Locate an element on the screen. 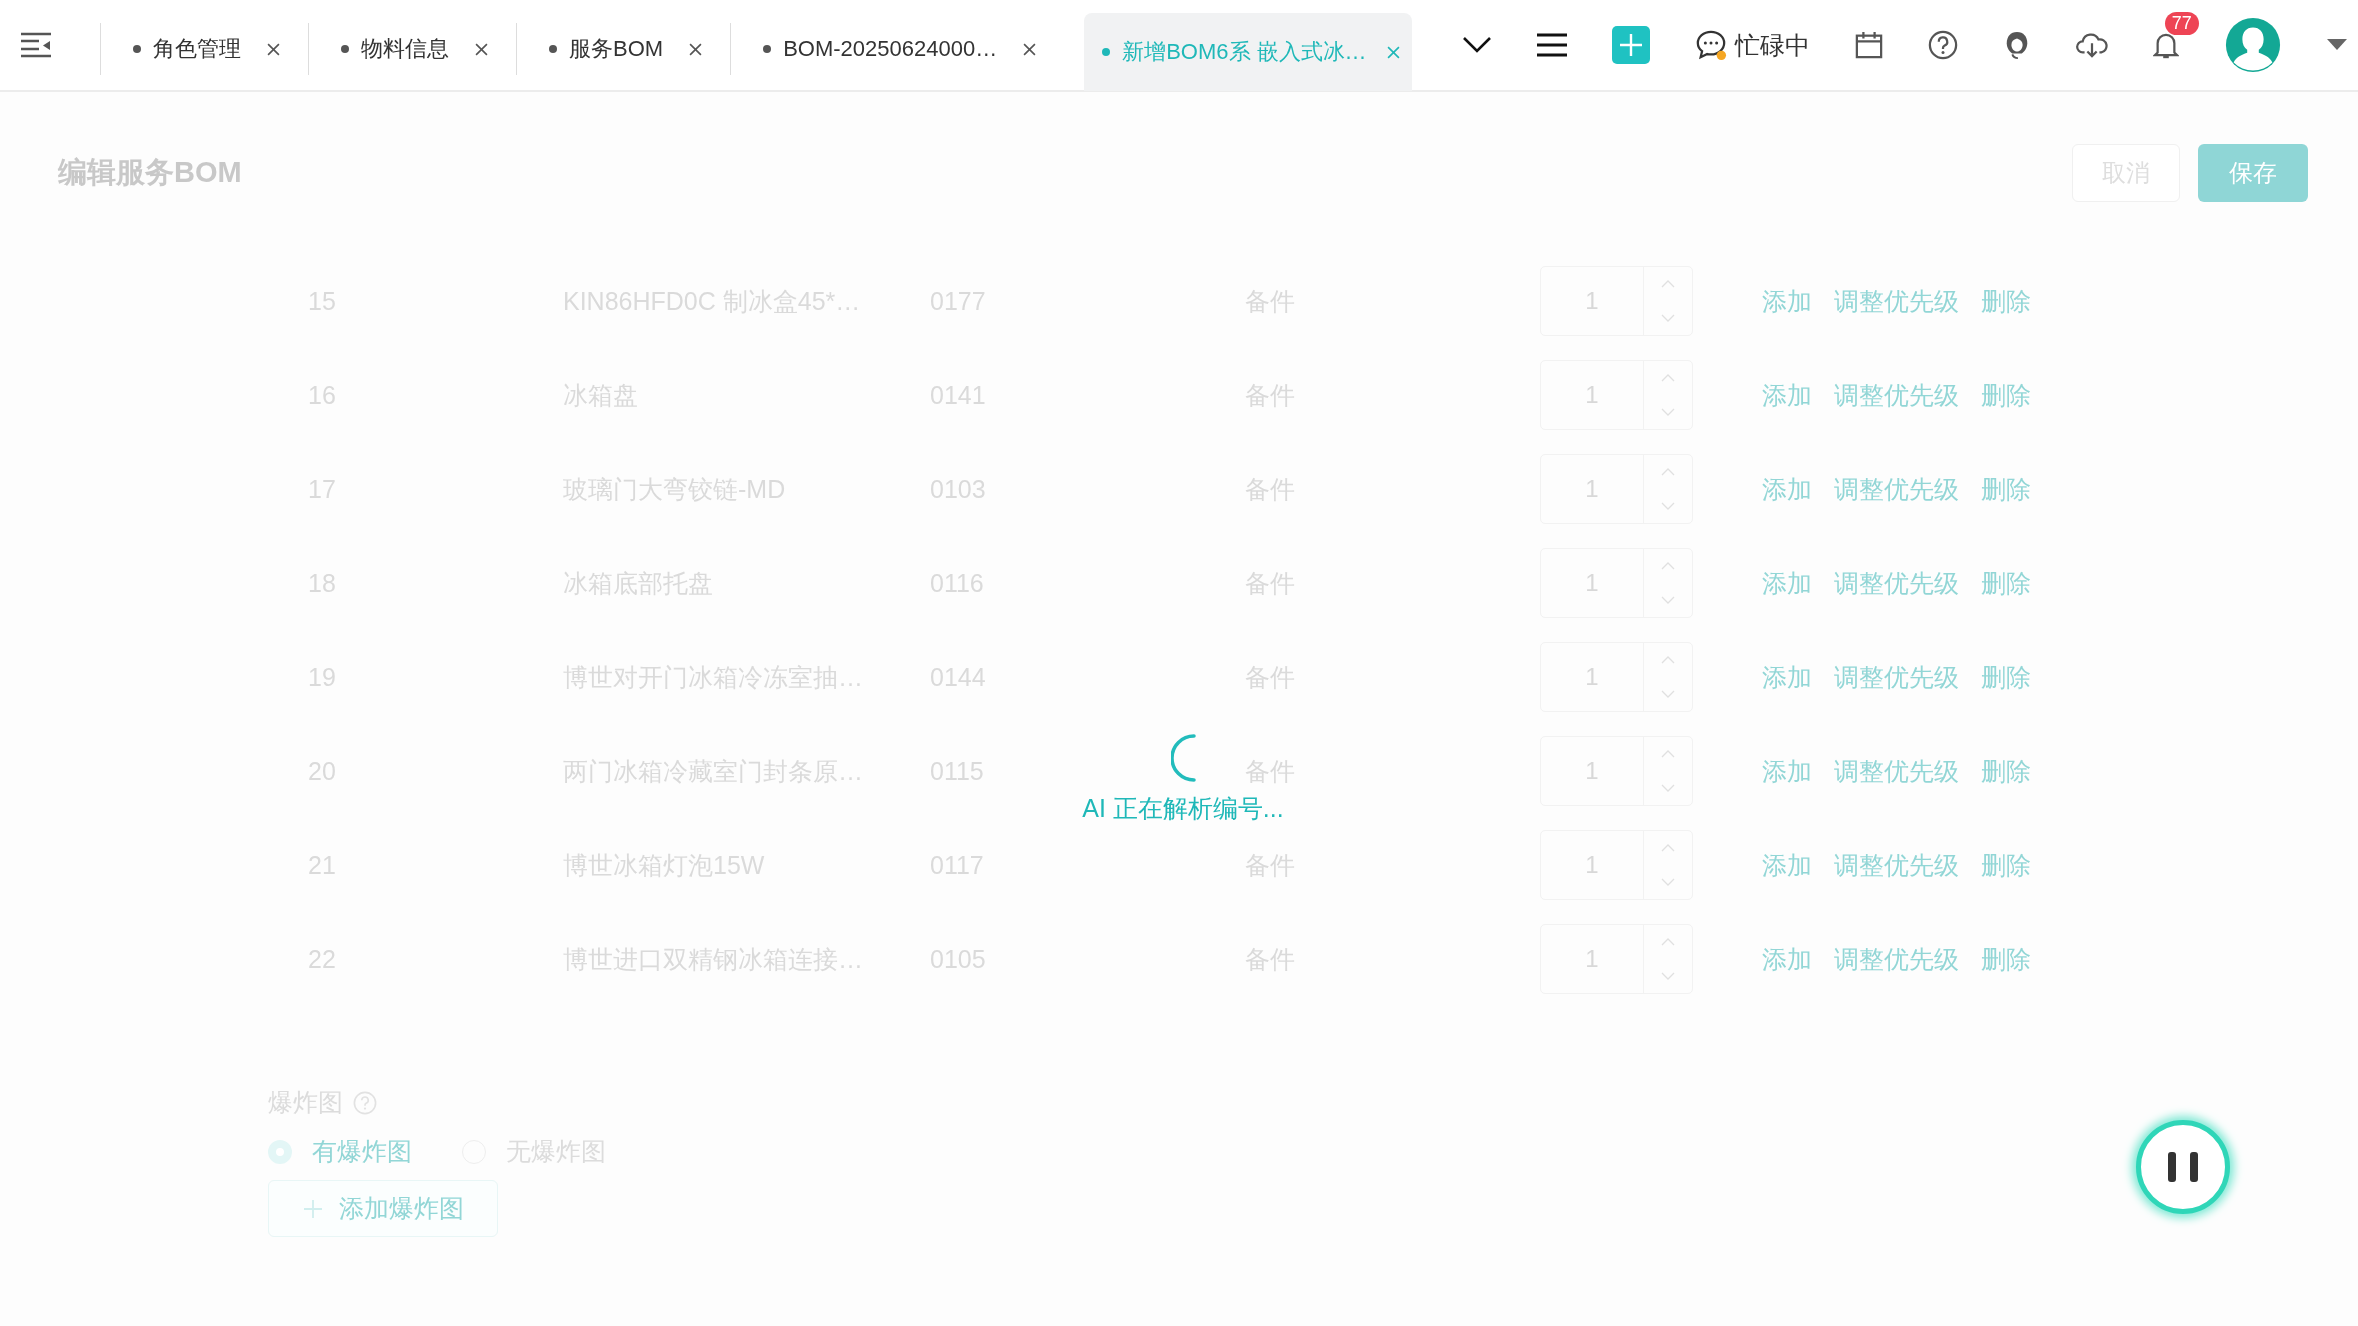 Image resolution: width=2358 pixels, height=1326 pixels. plus-icon is located at coordinates (312, 1208).